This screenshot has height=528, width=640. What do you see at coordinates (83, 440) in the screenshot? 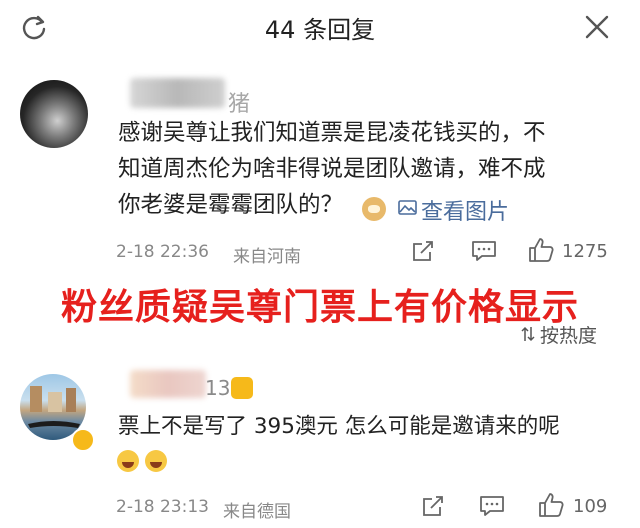
I see `verified-badge-icon` at bounding box center [83, 440].